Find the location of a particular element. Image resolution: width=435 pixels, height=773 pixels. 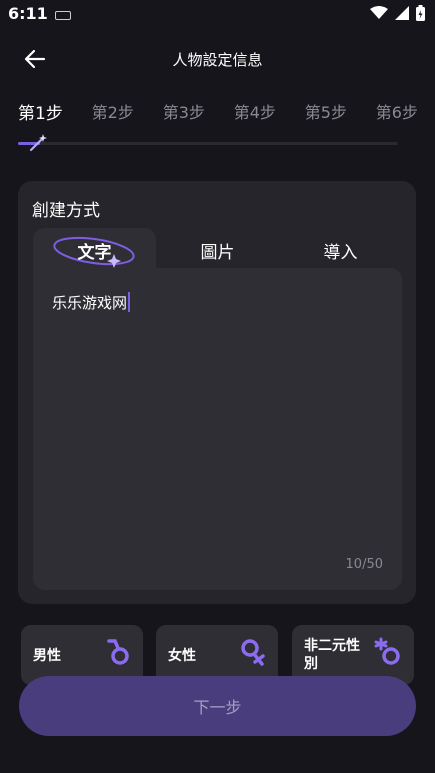

step-progress-track is located at coordinates (208, 143).